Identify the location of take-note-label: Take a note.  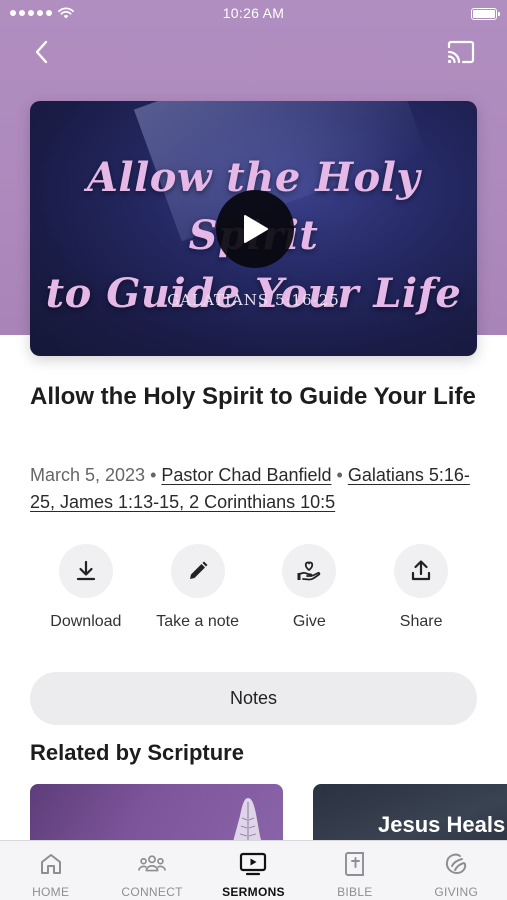
(197, 621).